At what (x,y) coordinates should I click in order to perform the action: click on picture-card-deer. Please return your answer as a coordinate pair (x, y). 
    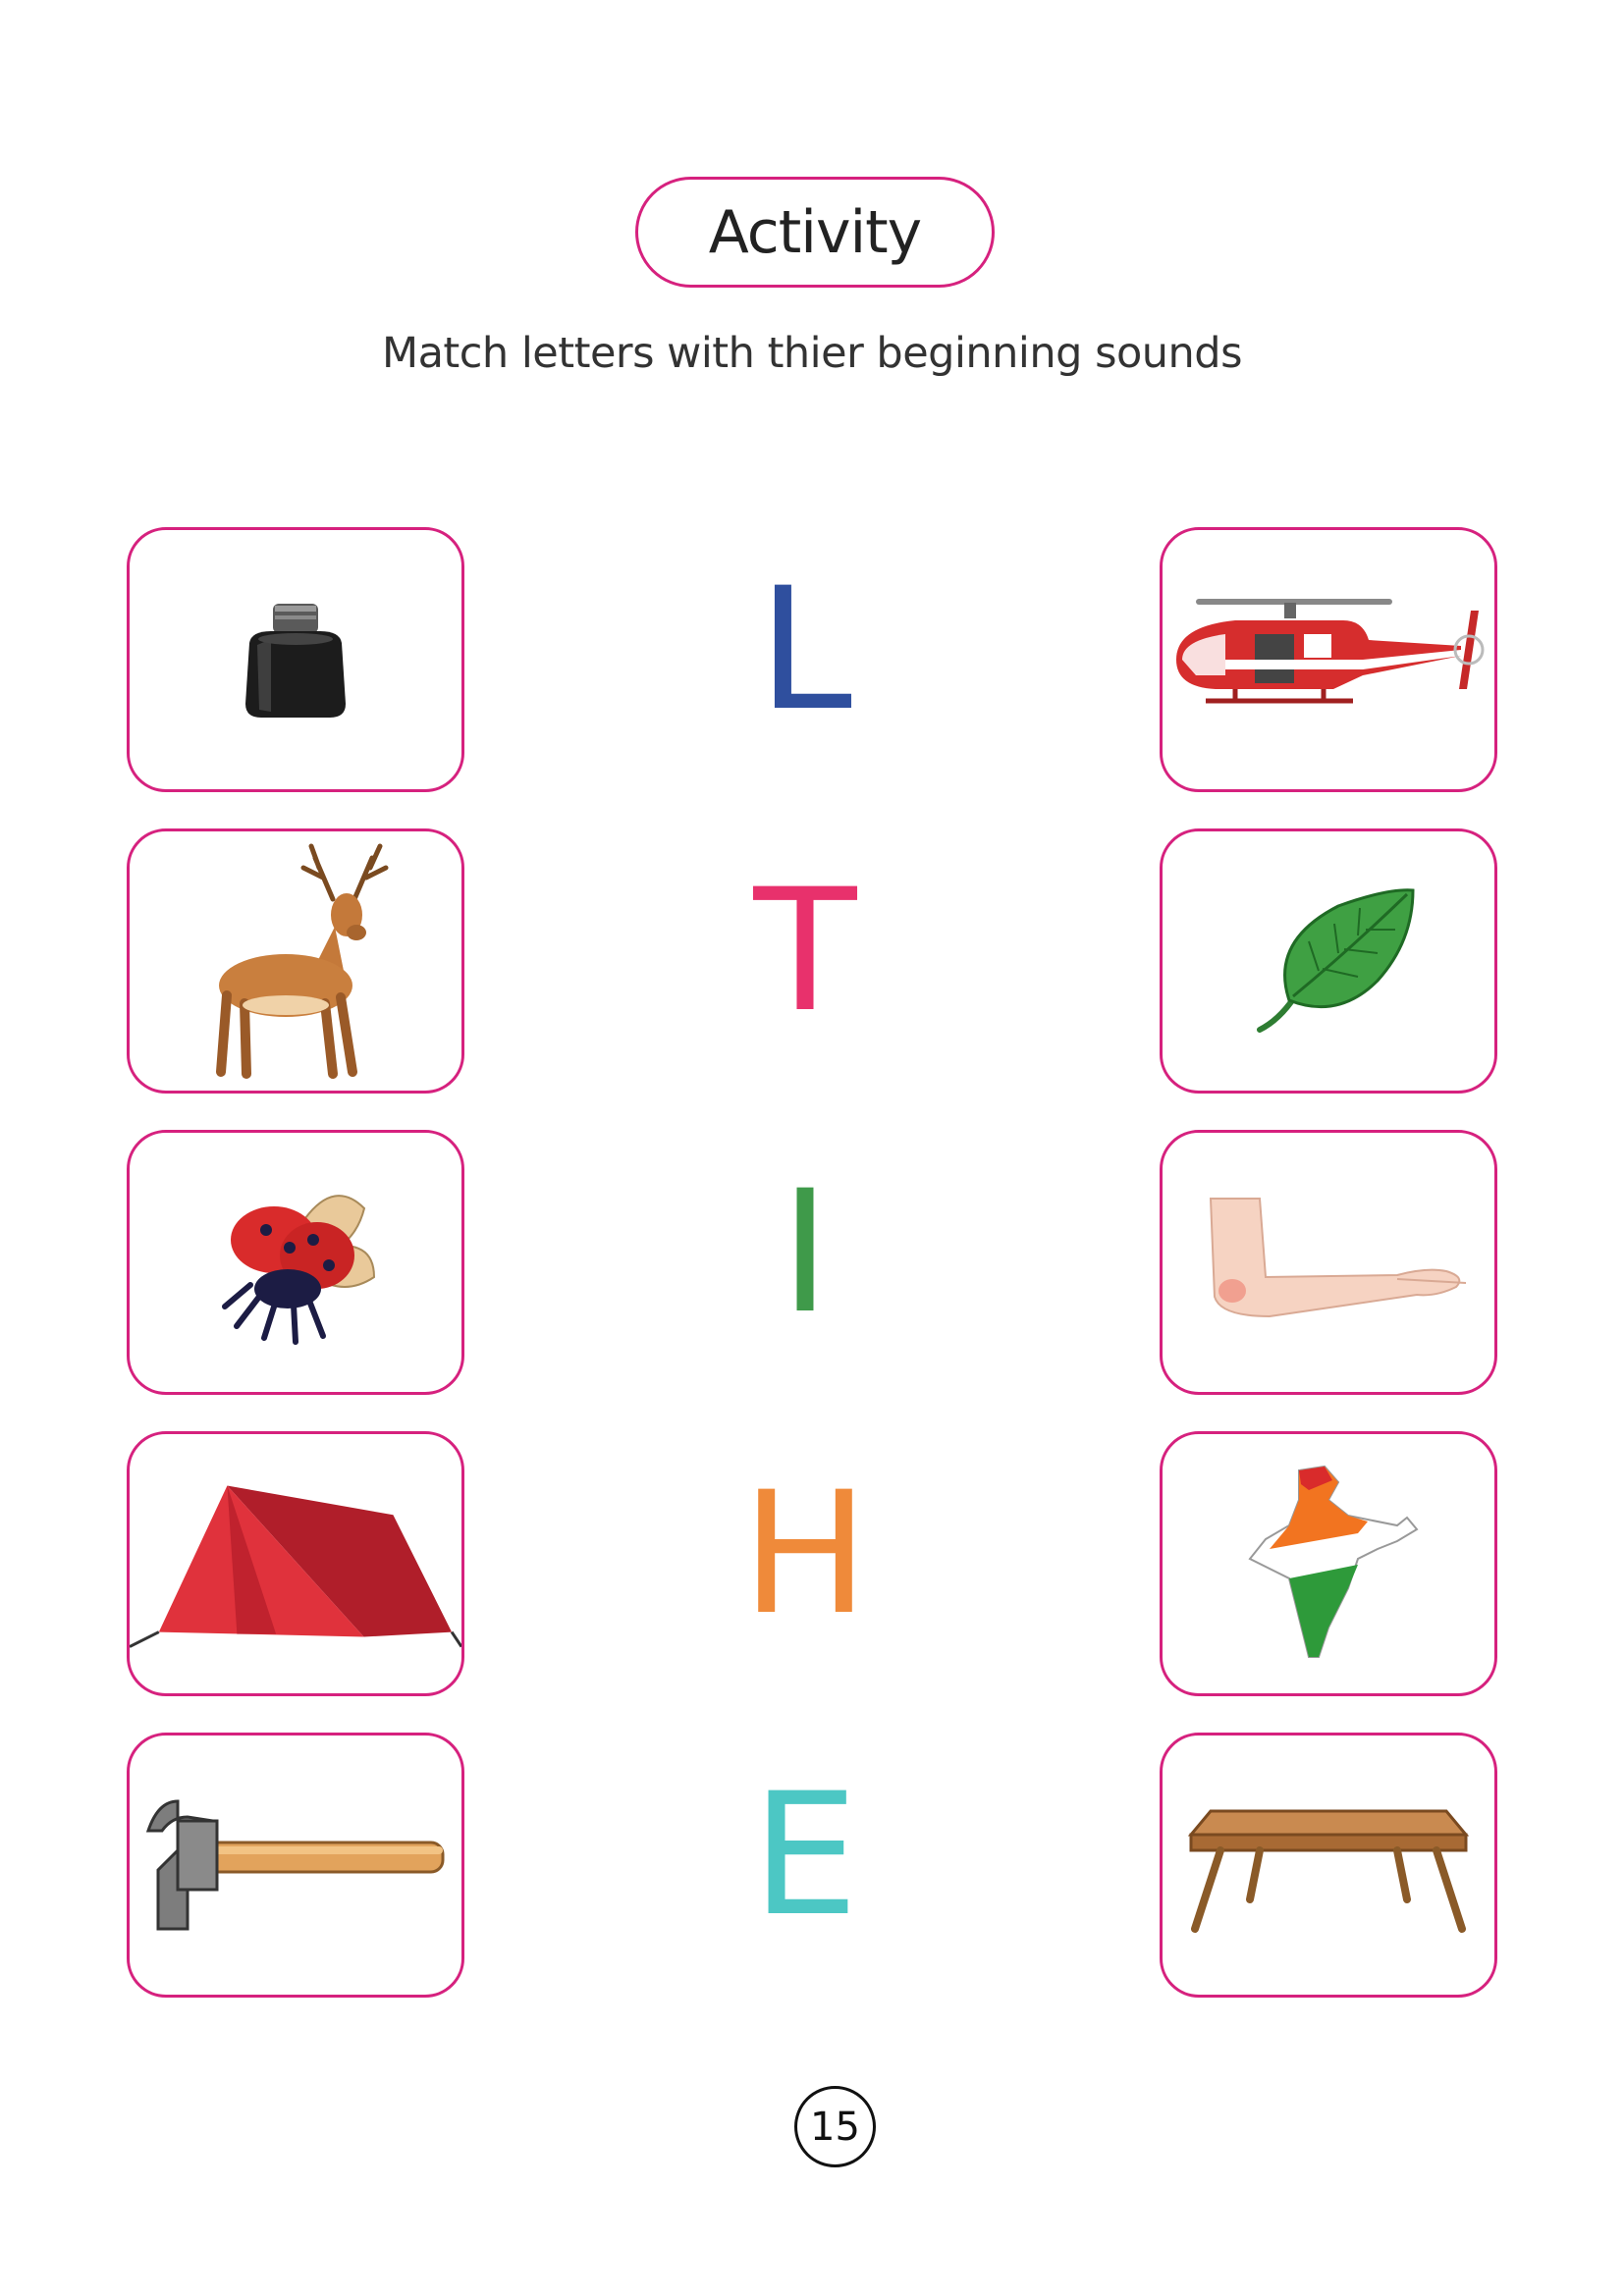
    Looking at the image, I should click on (295, 961).